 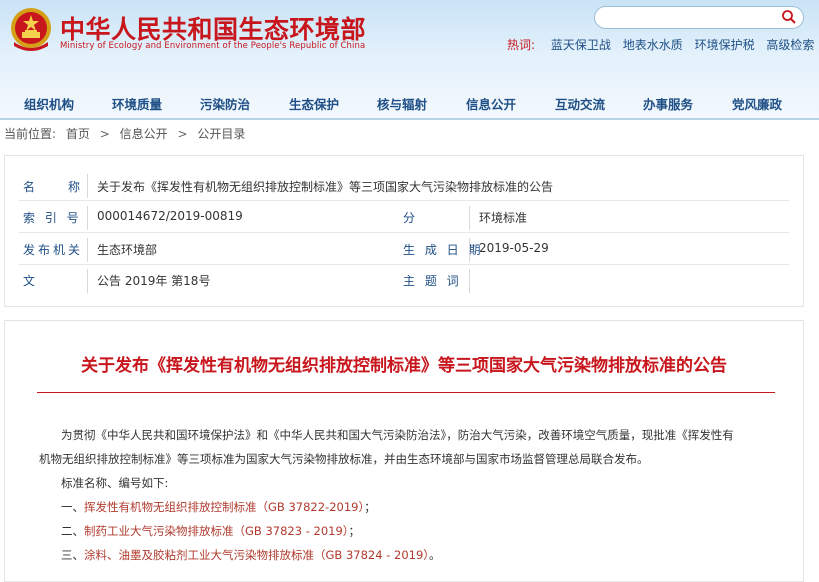 I want to click on standard-link: 涂料、油墨及胶粘剂工业大气污染物排放标准, so click(x=199, y=555).